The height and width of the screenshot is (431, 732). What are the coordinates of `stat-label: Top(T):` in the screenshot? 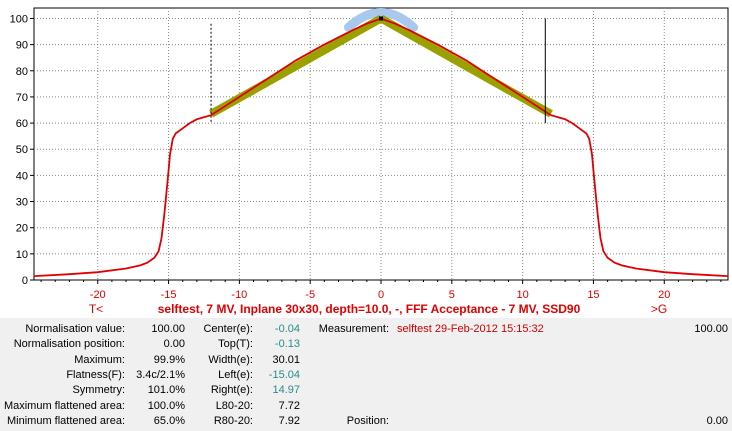 It's located at (235, 344).